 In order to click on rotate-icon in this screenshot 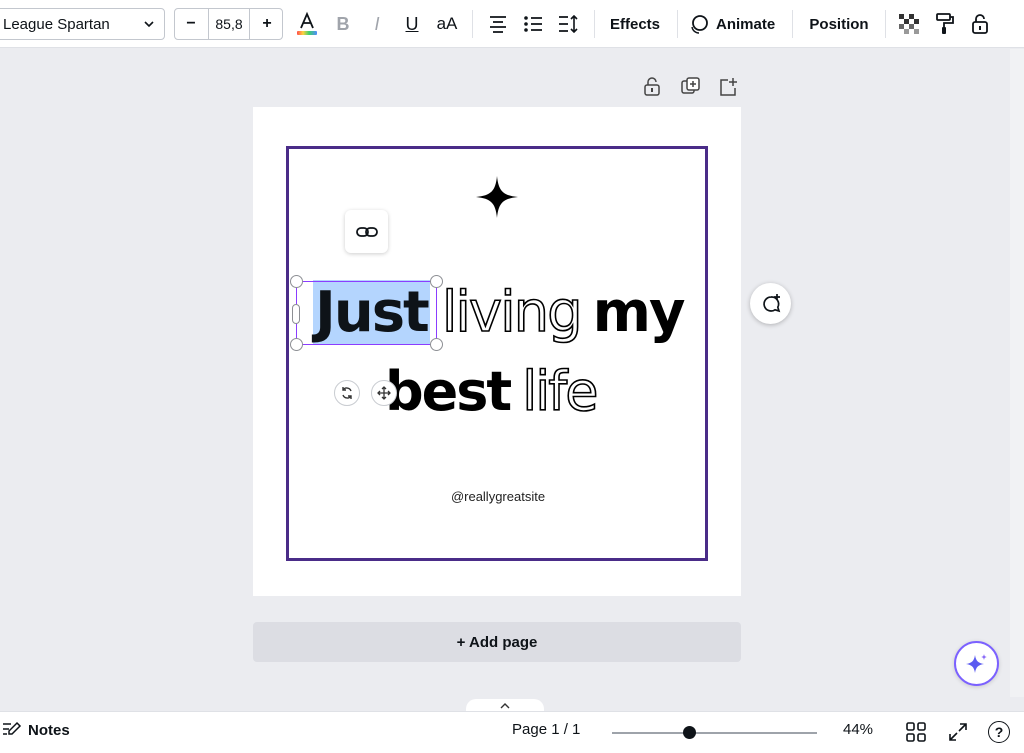, I will do `click(347, 393)`.